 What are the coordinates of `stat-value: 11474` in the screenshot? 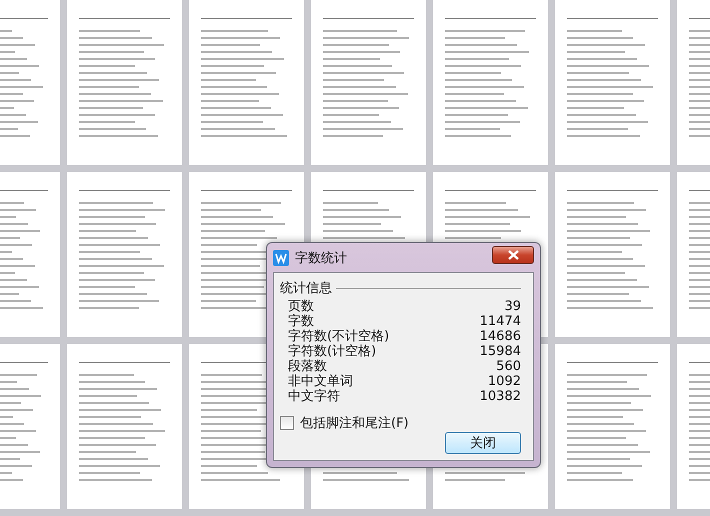 It's located at (500, 321).